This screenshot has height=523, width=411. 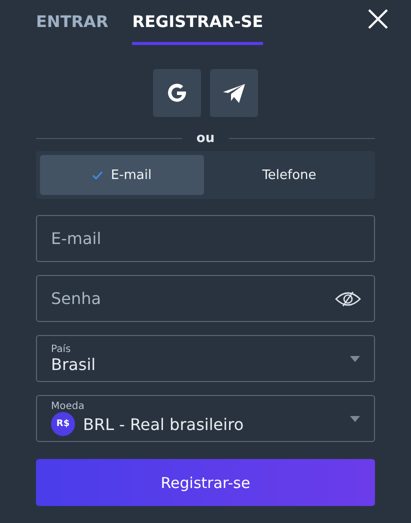 What do you see at coordinates (72, 22) in the screenshot?
I see `tab: ENTRAR` at bounding box center [72, 22].